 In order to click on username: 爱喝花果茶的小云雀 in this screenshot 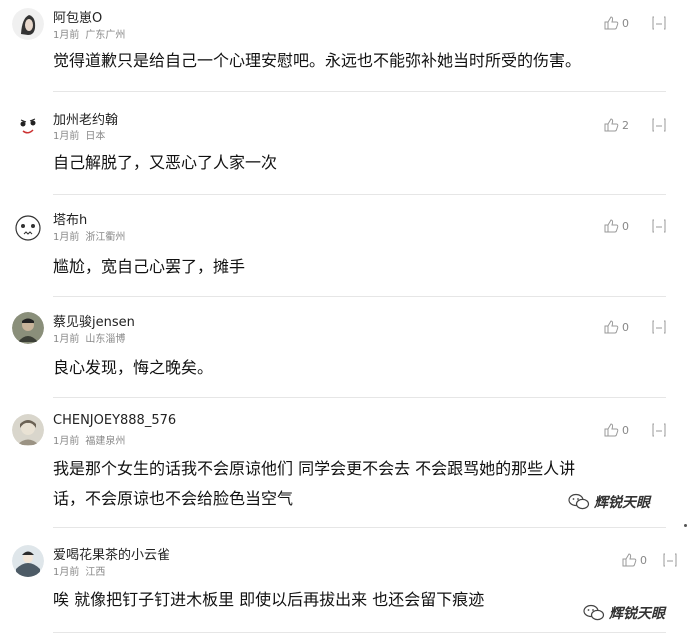, I will do `click(111, 553)`.